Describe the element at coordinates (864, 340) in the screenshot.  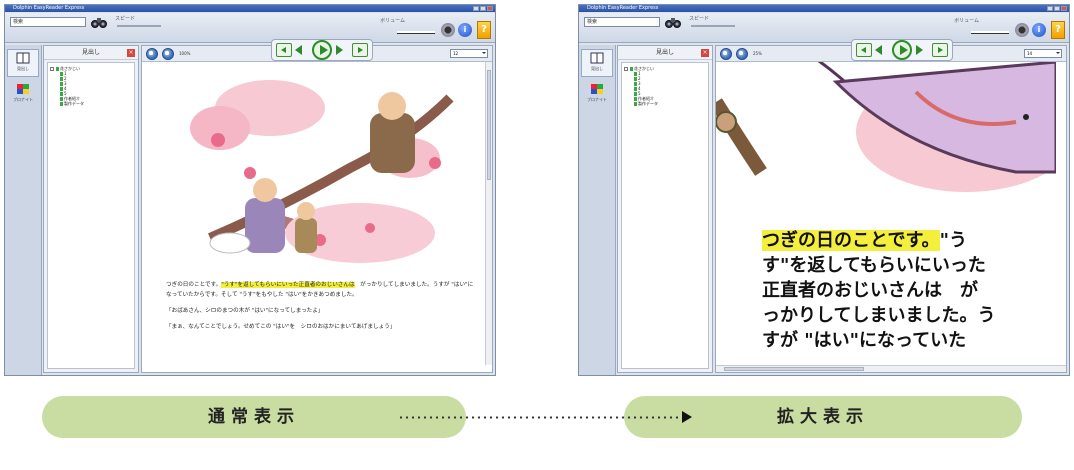
I see `line-text: すが "はい"になっていた` at that location.